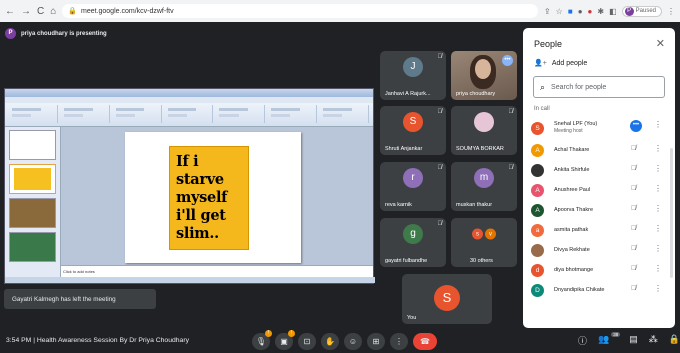 The image size is (680, 353). What do you see at coordinates (599, 230) in the screenshot?
I see `participant-row: a asmita pathak 🎙̸ ⋮` at bounding box center [599, 230].